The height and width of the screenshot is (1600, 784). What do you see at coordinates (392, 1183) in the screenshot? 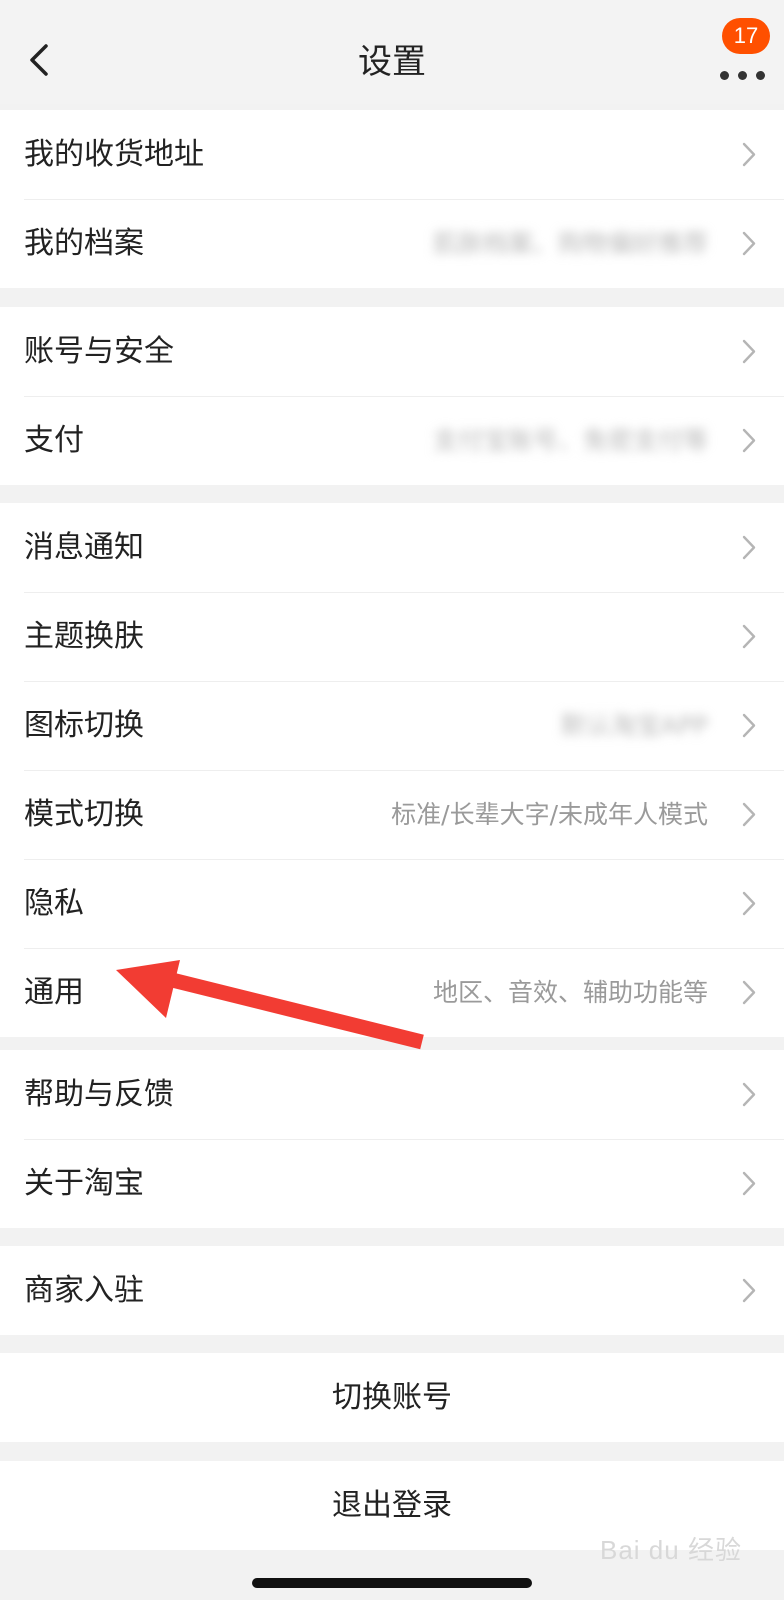
I see `settings-row-about: 关于淘宝` at bounding box center [392, 1183].